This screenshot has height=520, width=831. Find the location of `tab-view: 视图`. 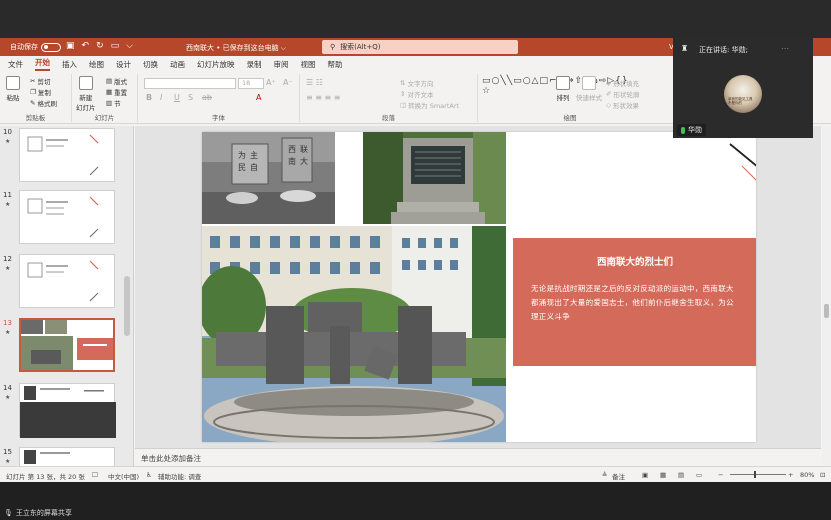

tab-view: 视图 is located at coordinates (308, 64).